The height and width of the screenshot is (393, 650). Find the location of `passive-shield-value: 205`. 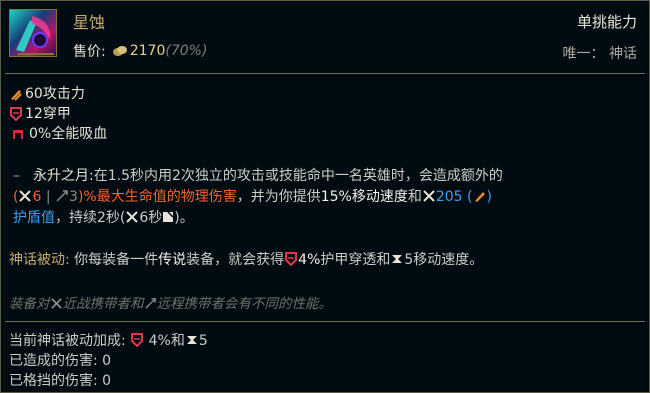

passive-shield-value: 205 is located at coordinates (449, 197).